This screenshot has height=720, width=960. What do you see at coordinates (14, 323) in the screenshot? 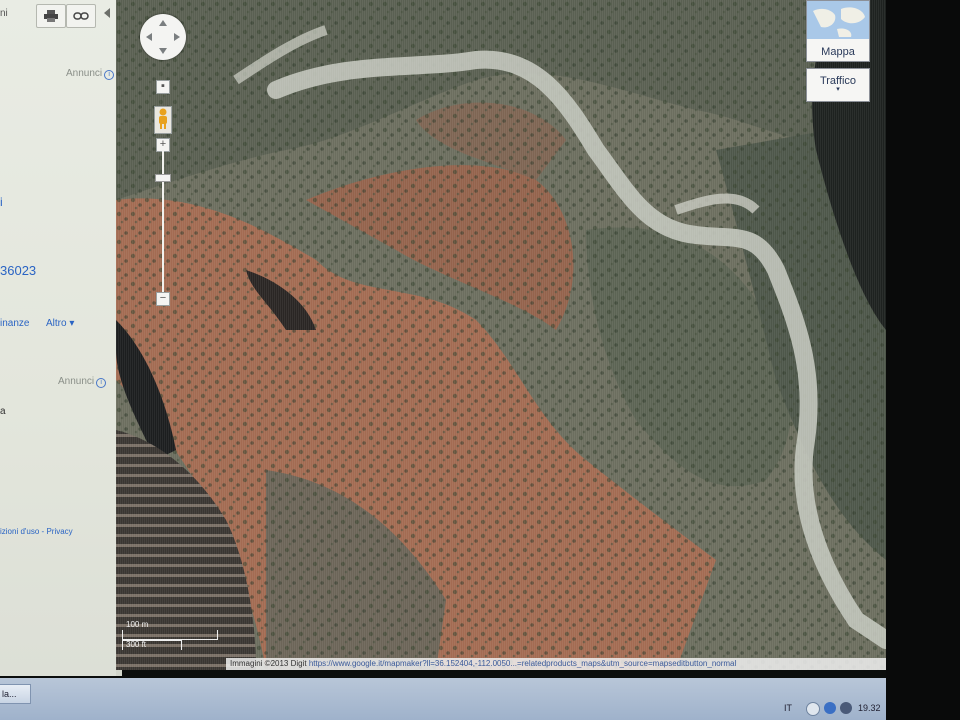
I see `link-finanze: inanze` at bounding box center [14, 323].